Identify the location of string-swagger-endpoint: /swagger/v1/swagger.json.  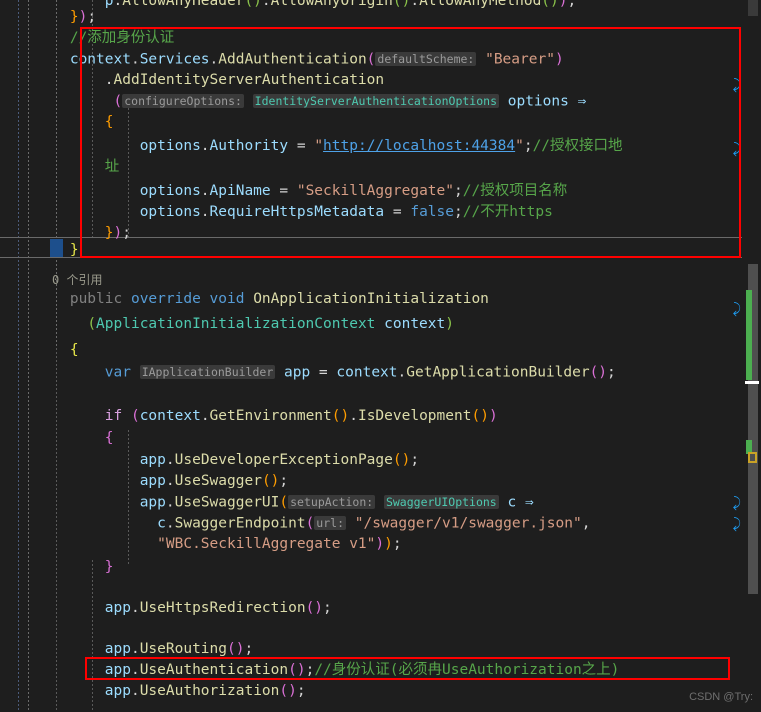
(468, 523).